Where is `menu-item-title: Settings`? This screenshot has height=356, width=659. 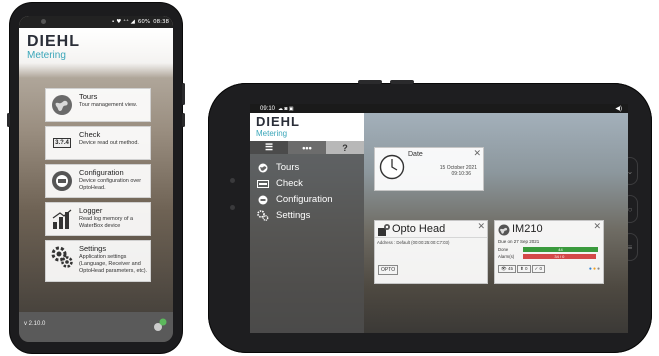
menu-item-title: Settings is located at coordinates (93, 248).